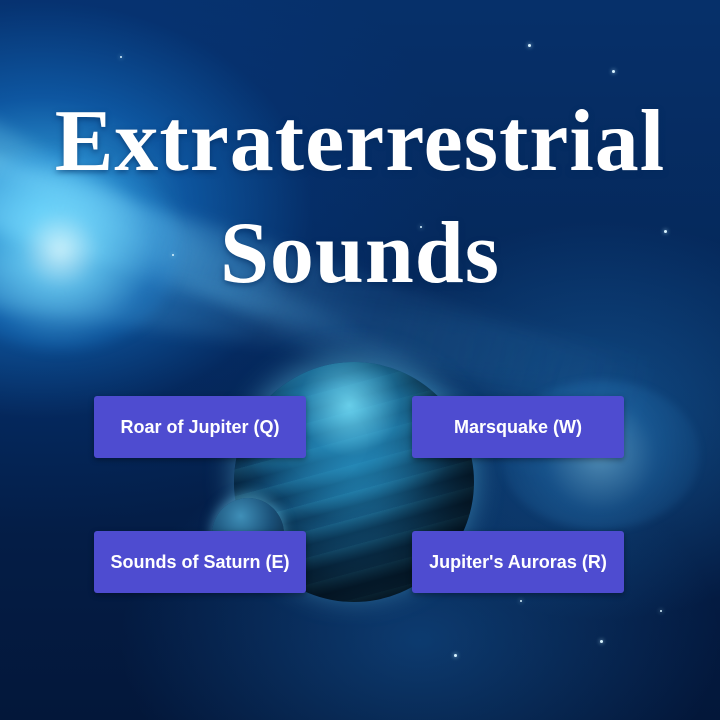 The width and height of the screenshot is (720, 720). Describe the element at coordinates (359, 253) in the screenshot. I see `title-line-2: Sounds` at that location.